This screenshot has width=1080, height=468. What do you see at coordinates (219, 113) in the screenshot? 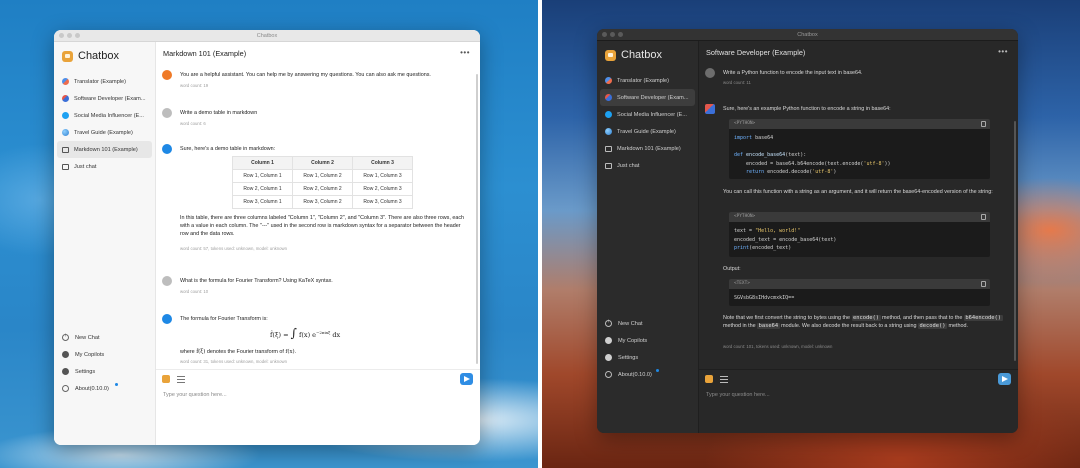
I see `message-text: Write a demo table in markdown` at bounding box center [219, 113].